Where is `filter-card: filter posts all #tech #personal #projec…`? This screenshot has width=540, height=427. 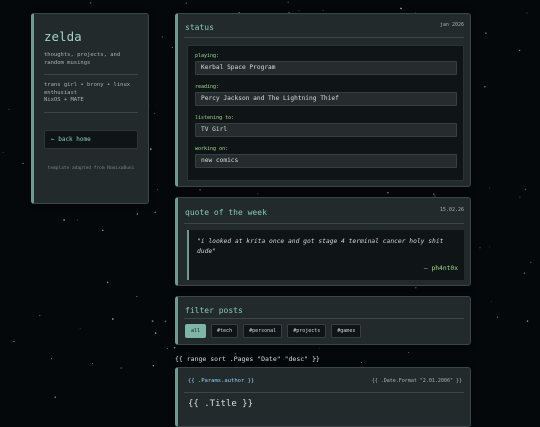 filter-card: filter posts all #tech #personal #projec… is located at coordinates (323, 320).